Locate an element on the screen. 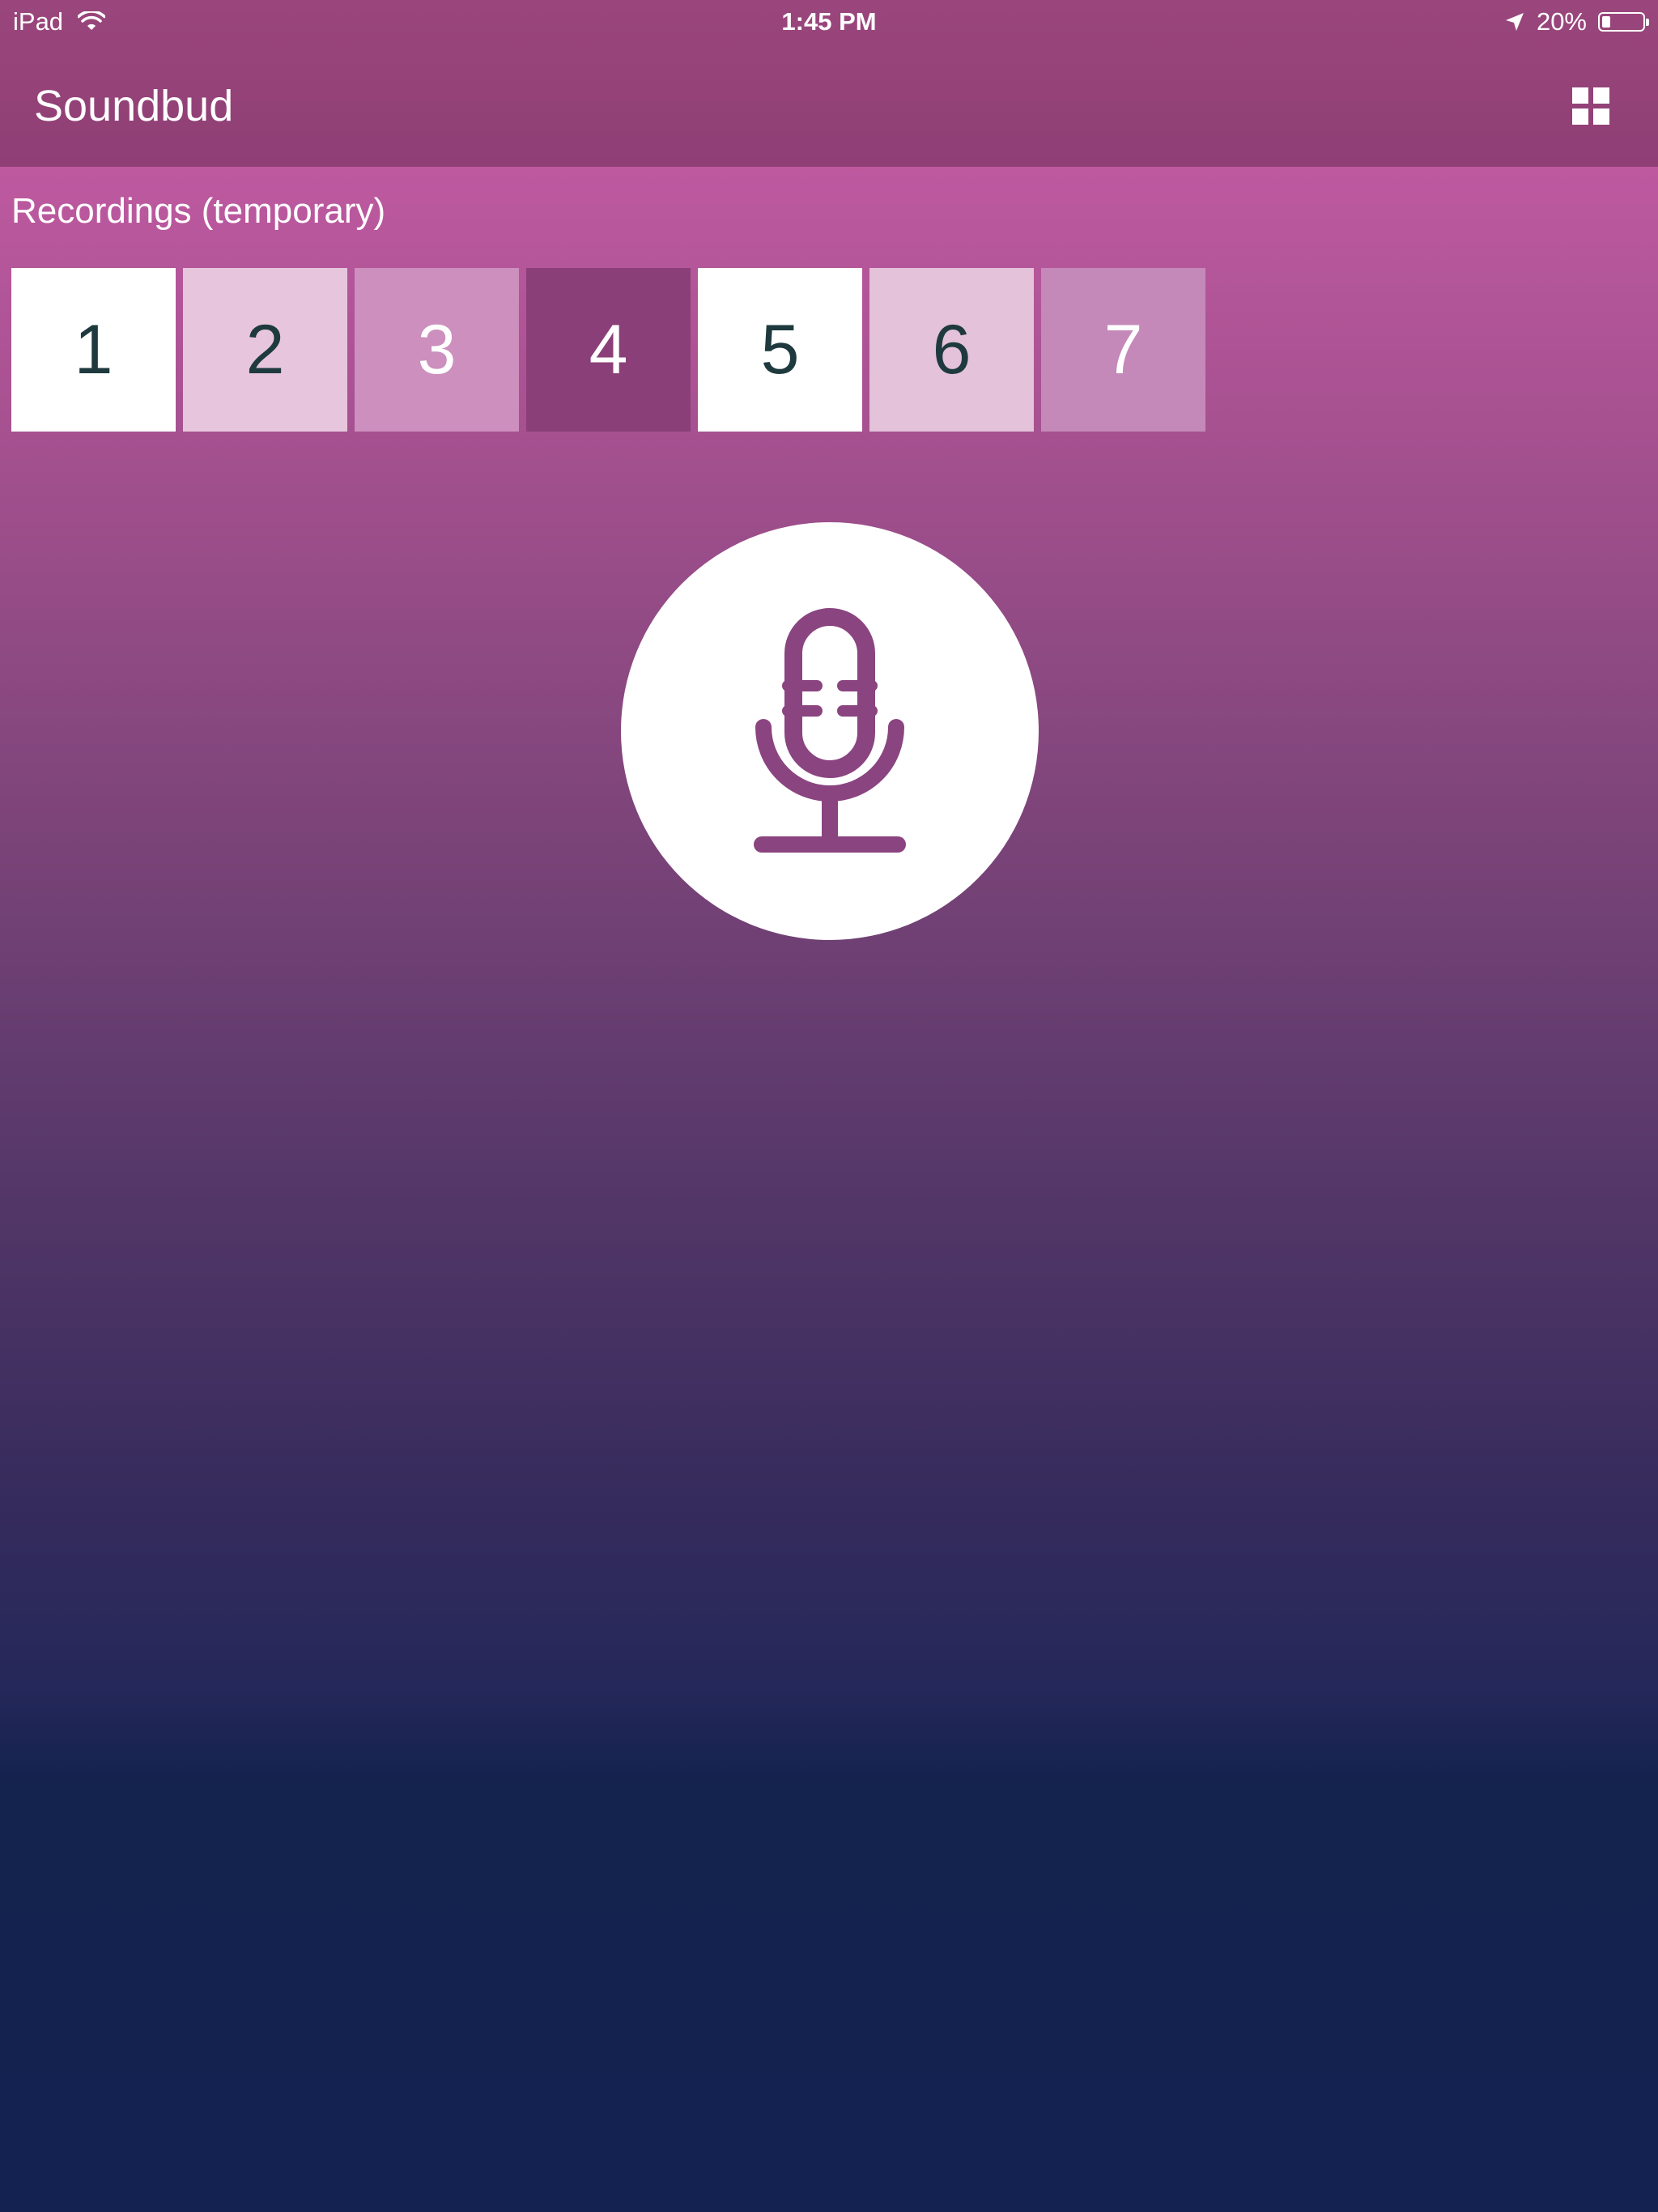 This screenshot has height=2212, width=1658. recording-tile-2: 2 is located at coordinates (265, 350).